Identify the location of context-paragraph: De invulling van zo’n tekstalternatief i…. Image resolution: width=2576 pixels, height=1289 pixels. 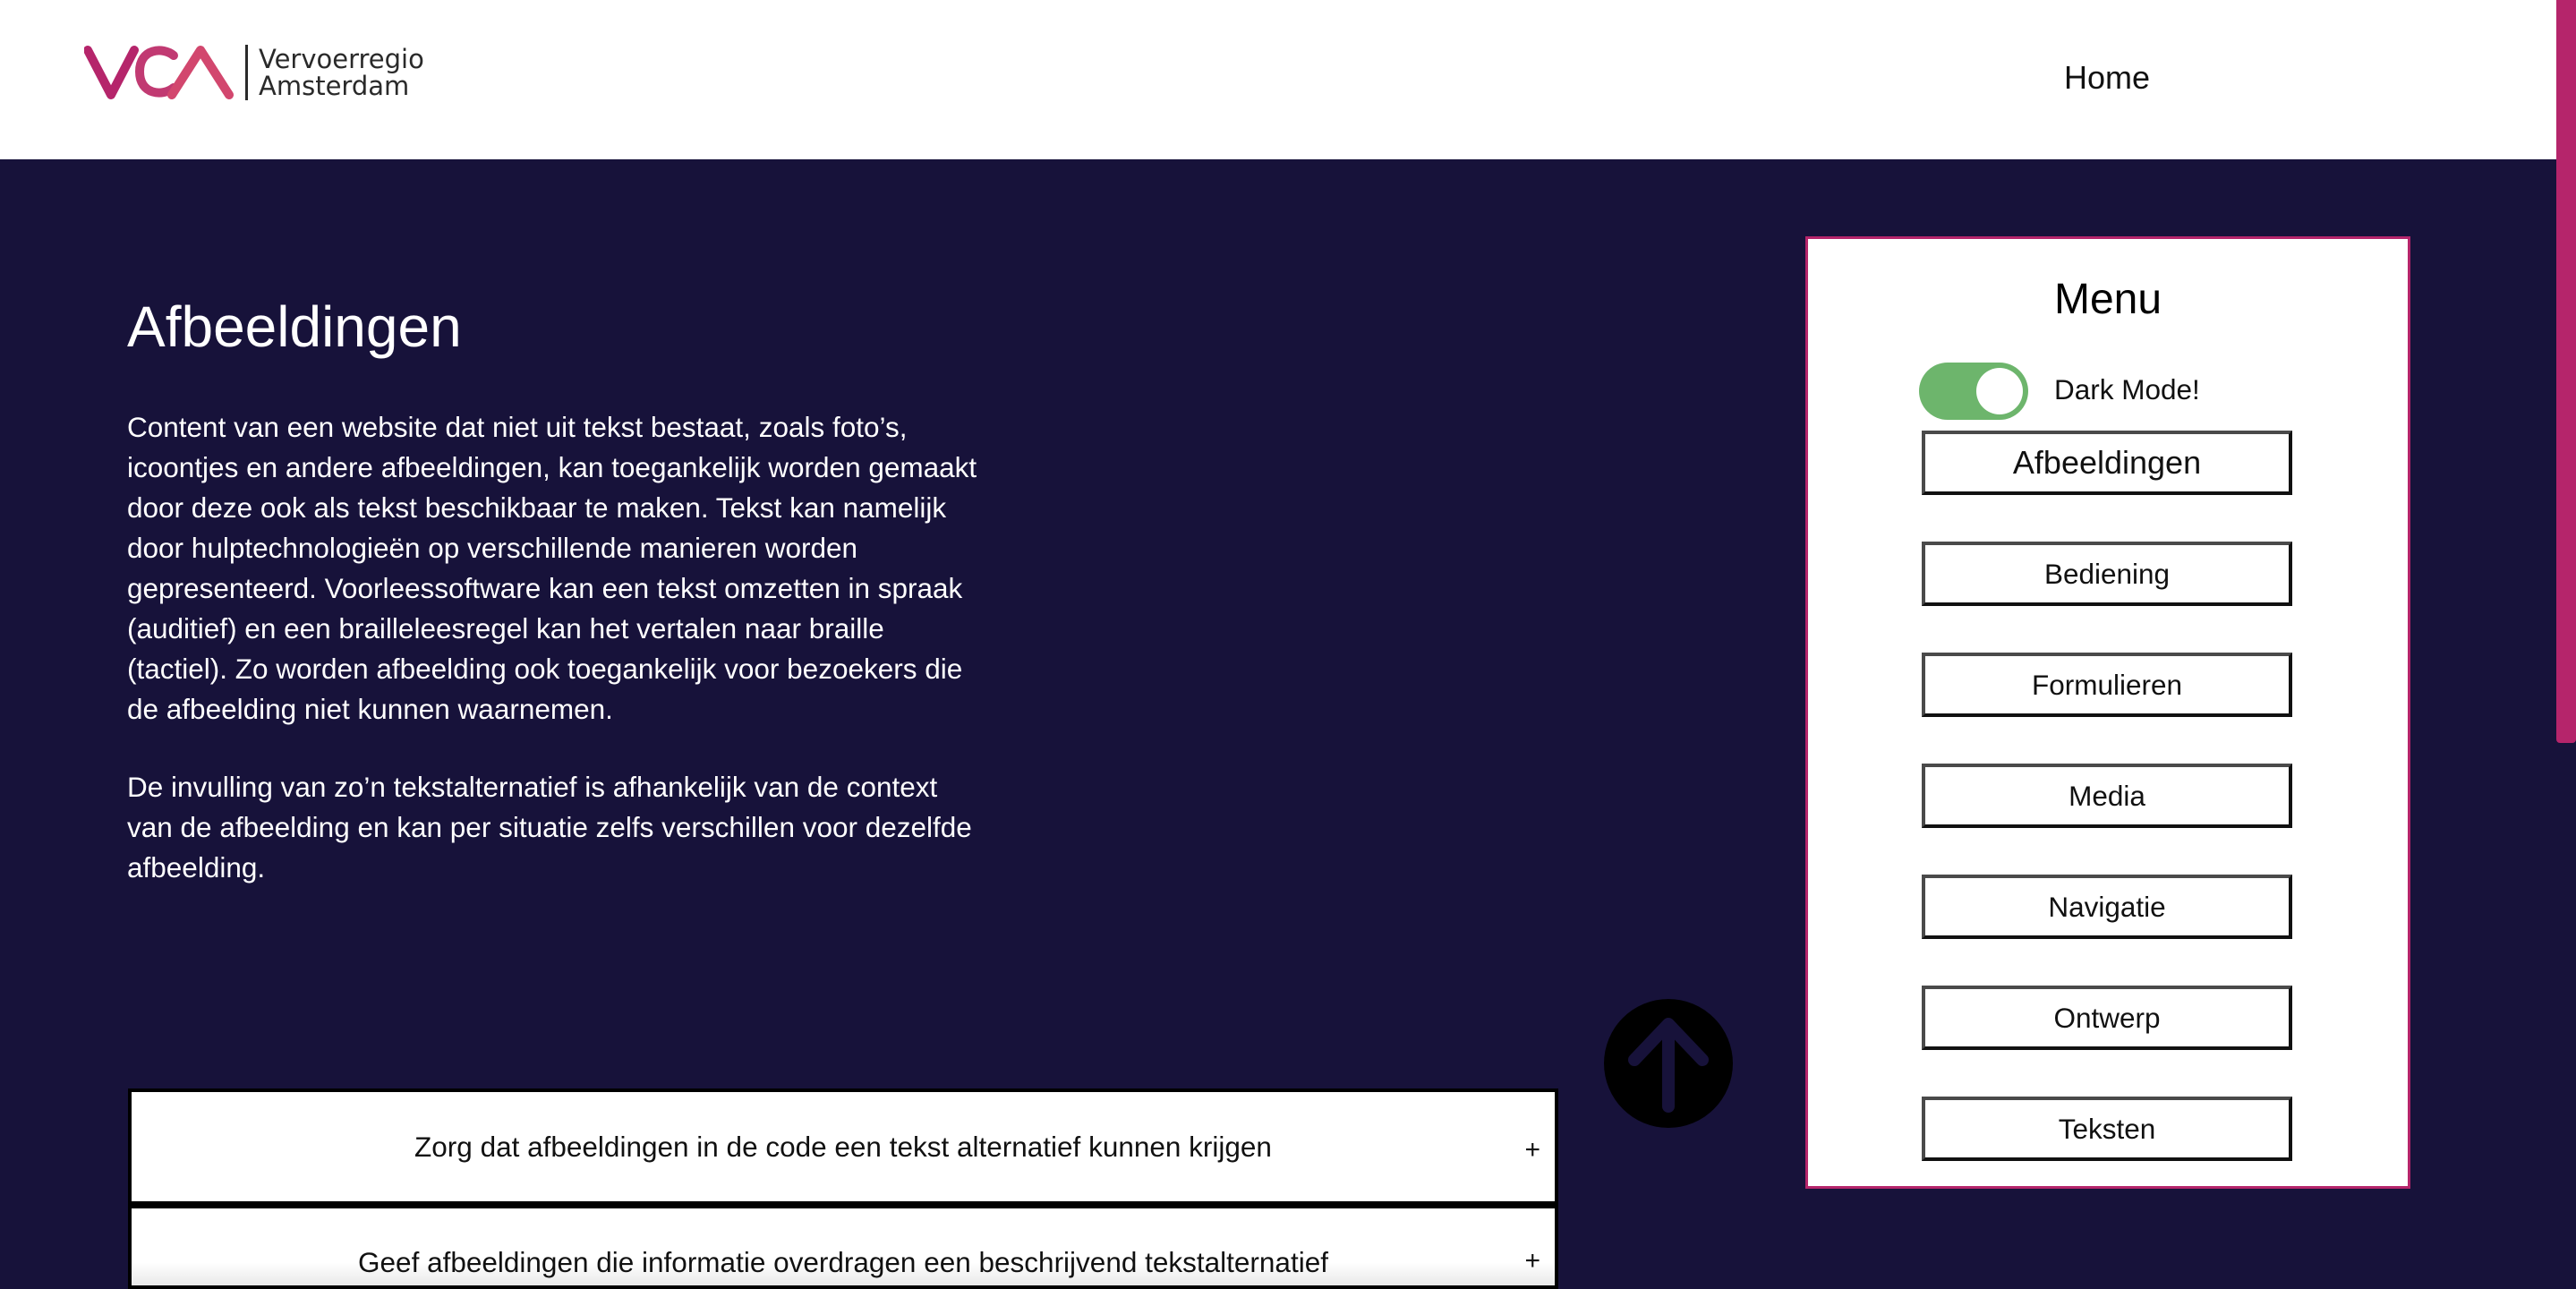
(549, 827).